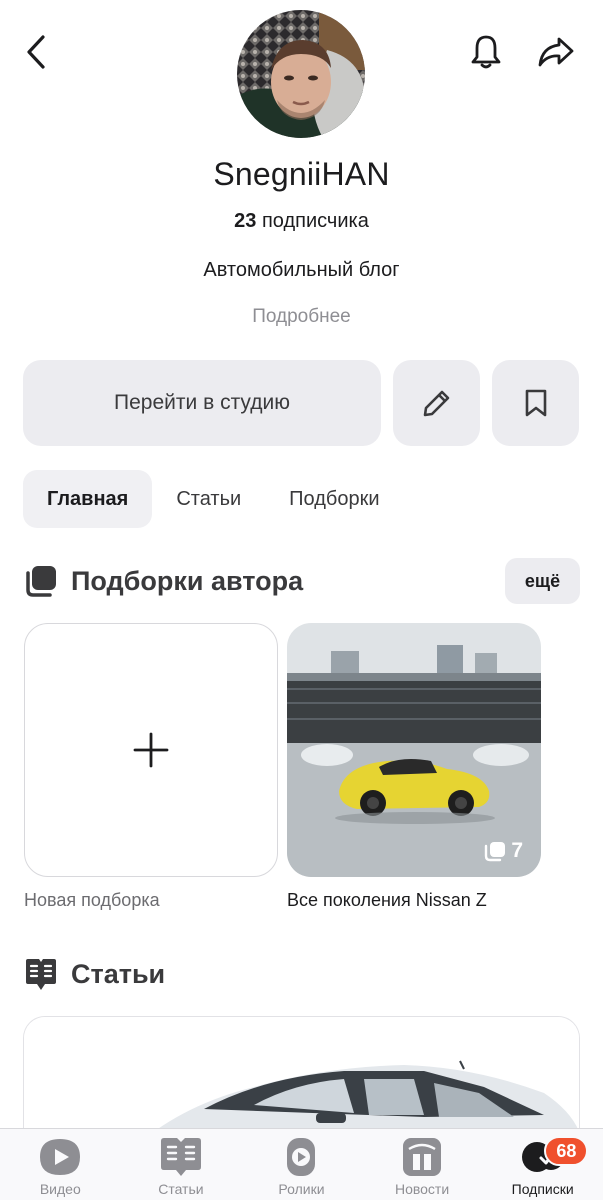  What do you see at coordinates (187, 580) in the screenshot?
I see `collections-title: Подборки автора` at bounding box center [187, 580].